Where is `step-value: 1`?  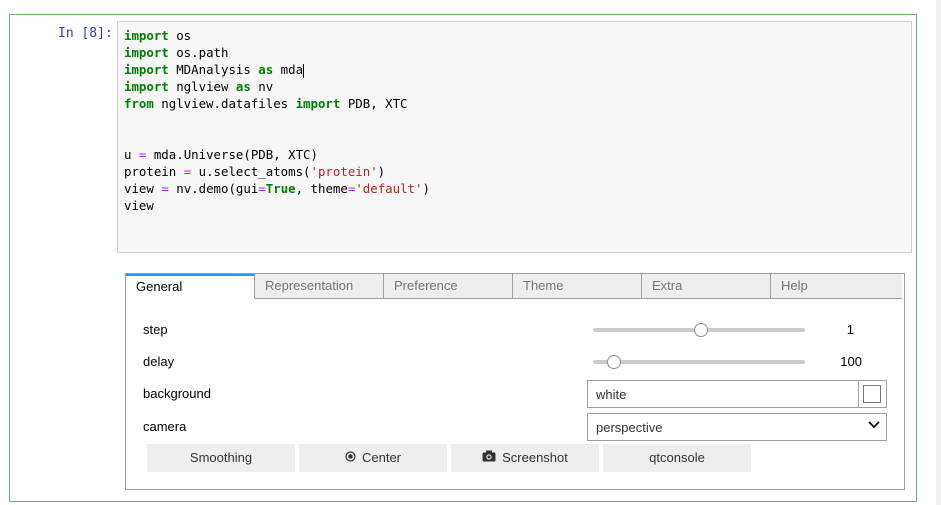 step-value: 1 is located at coordinates (850, 329).